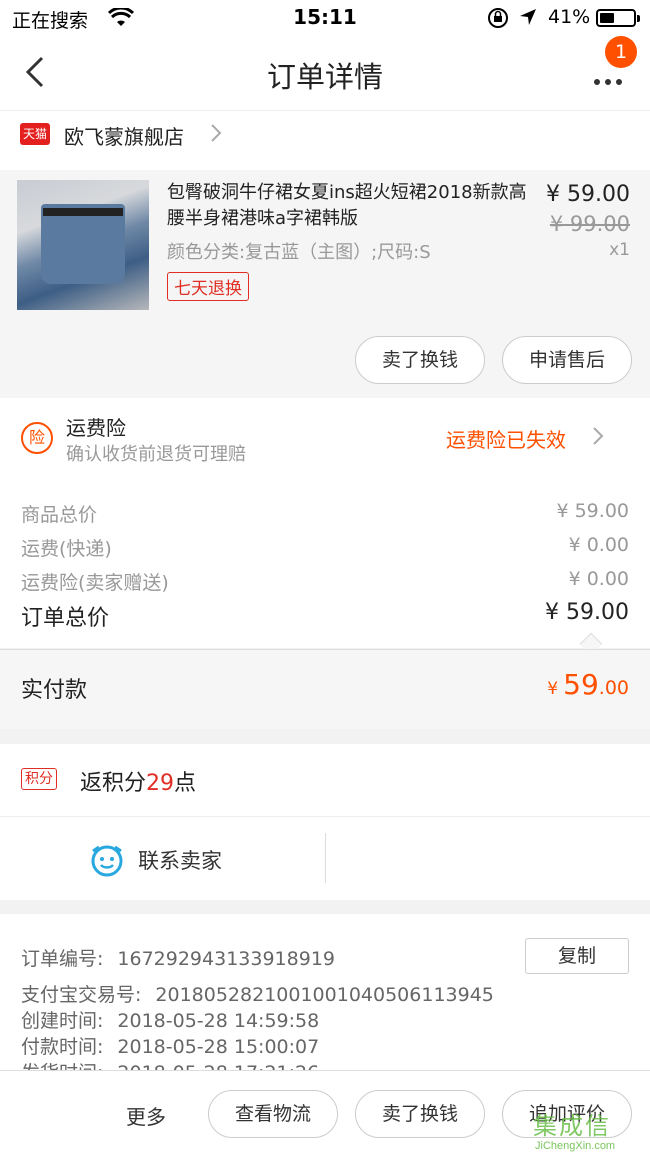 This screenshot has width=650, height=1156. What do you see at coordinates (180, 860) in the screenshot?
I see `contact-seller-button: 联系卖家` at bounding box center [180, 860].